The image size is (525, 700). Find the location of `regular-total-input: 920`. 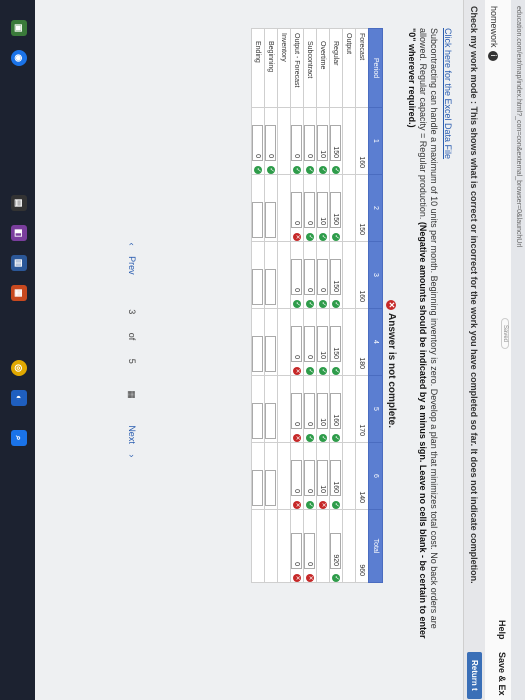

regular-total-input: 920 is located at coordinates (336, 551).